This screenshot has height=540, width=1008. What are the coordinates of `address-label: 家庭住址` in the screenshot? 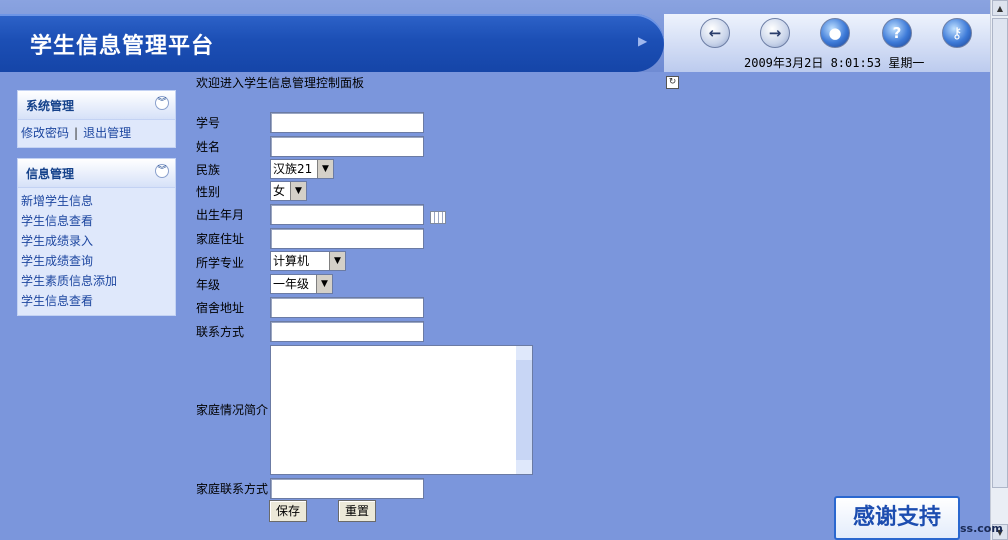 It's located at (220, 239).